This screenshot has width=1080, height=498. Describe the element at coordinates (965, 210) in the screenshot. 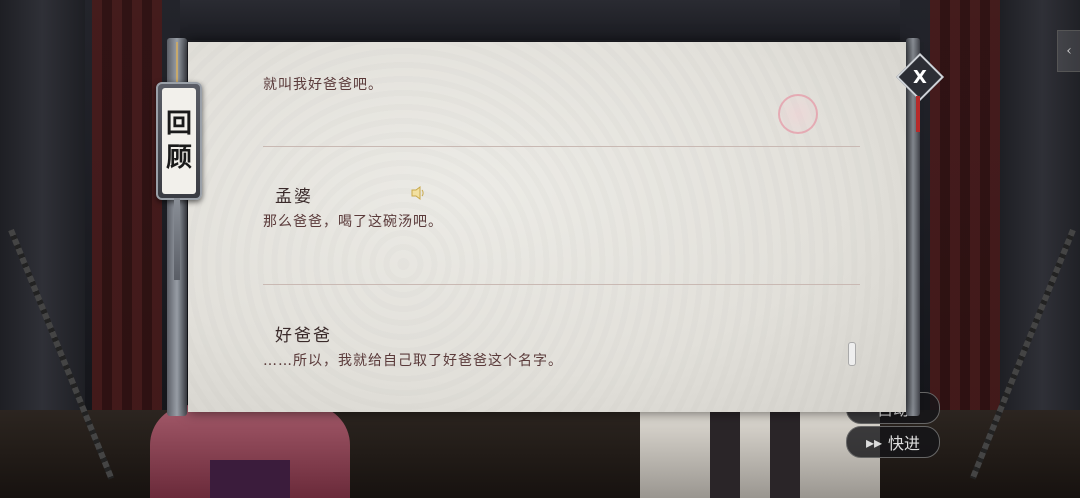

I see `right-curtain` at that location.